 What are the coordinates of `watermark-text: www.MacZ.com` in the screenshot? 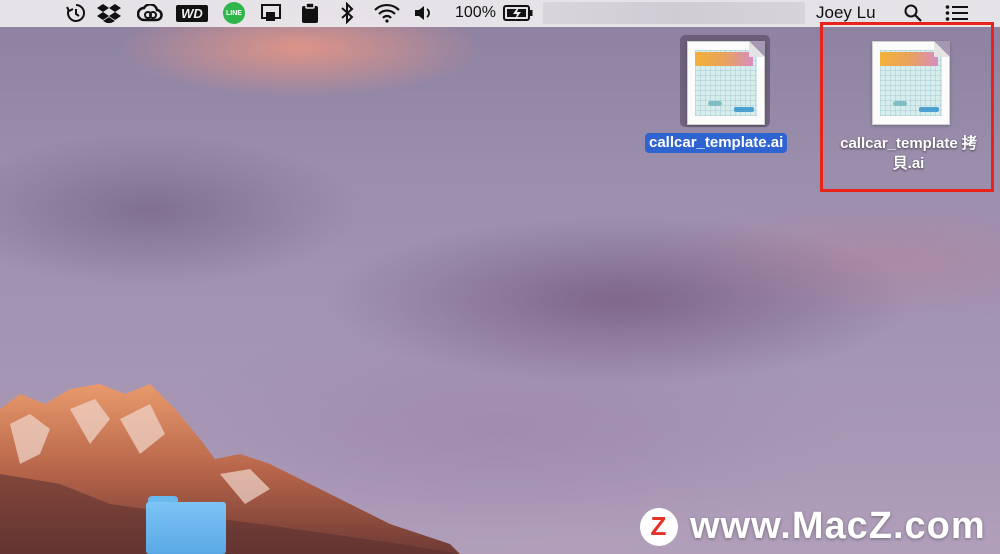 It's located at (838, 526).